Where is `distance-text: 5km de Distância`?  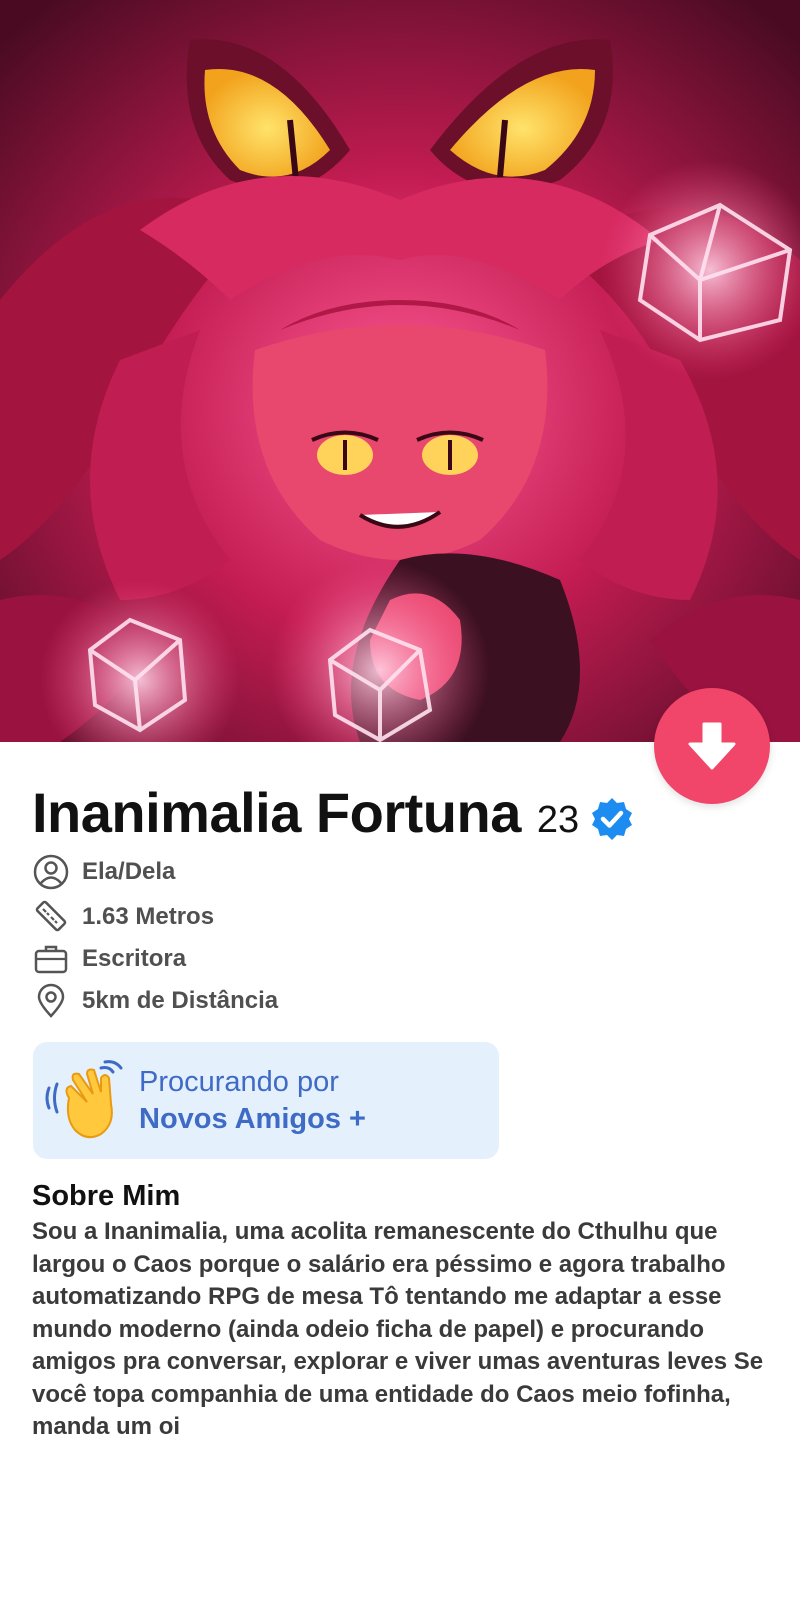 distance-text: 5km de Distância is located at coordinates (180, 1000).